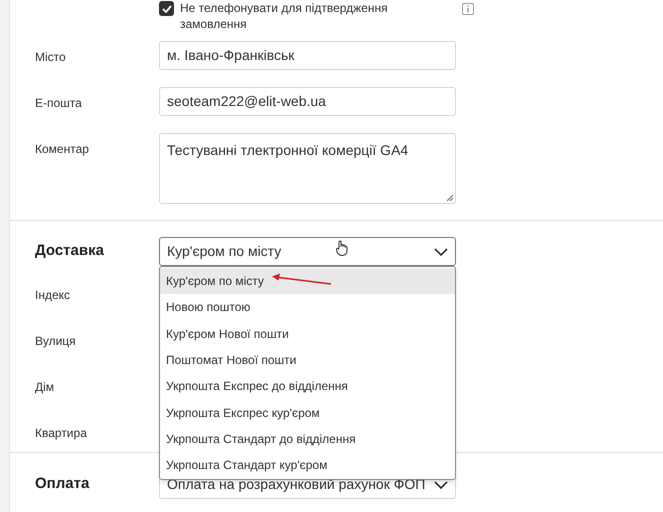 The height and width of the screenshot is (512, 663). I want to click on field-label: Вулиця, so click(55, 341).